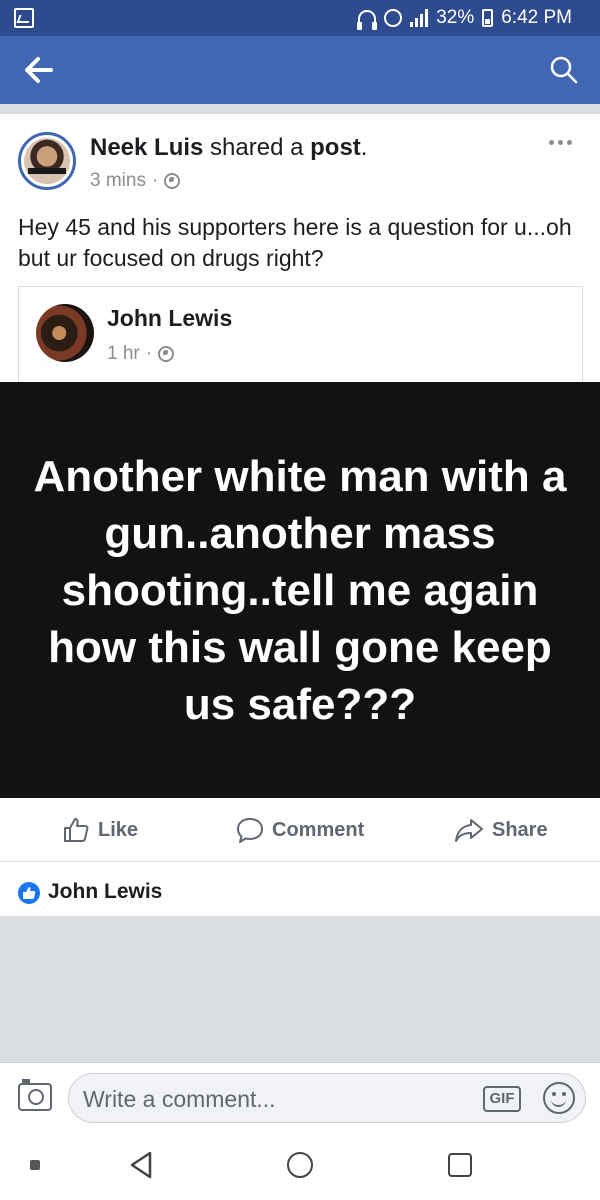 This screenshot has width=600, height=1200. I want to click on battery-icon, so click(488, 18).